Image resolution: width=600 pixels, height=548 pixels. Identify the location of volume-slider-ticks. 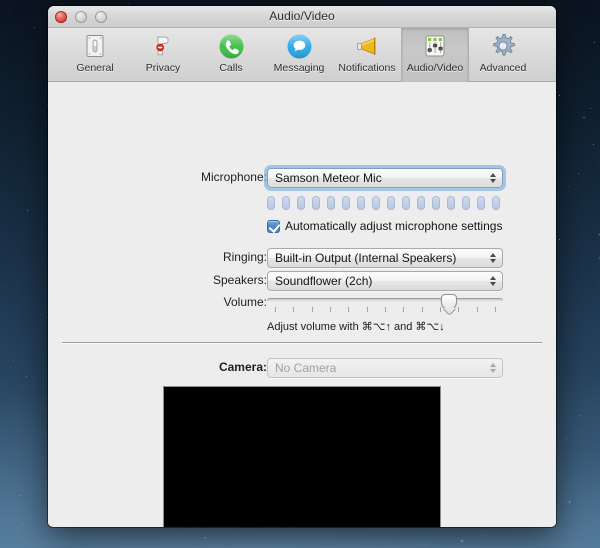
(385, 311).